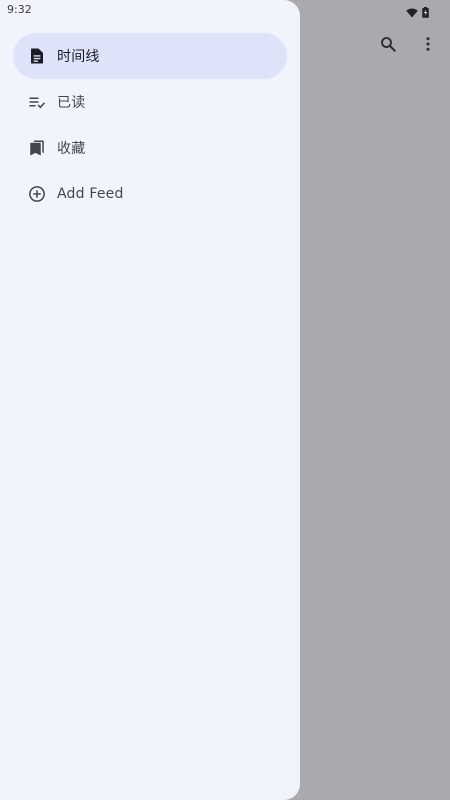 Image resolution: width=450 pixels, height=800 pixels. What do you see at coordinates (37, 194) in the screenshot?
I see `add-circle-icon` at bounding box center [37, 194].